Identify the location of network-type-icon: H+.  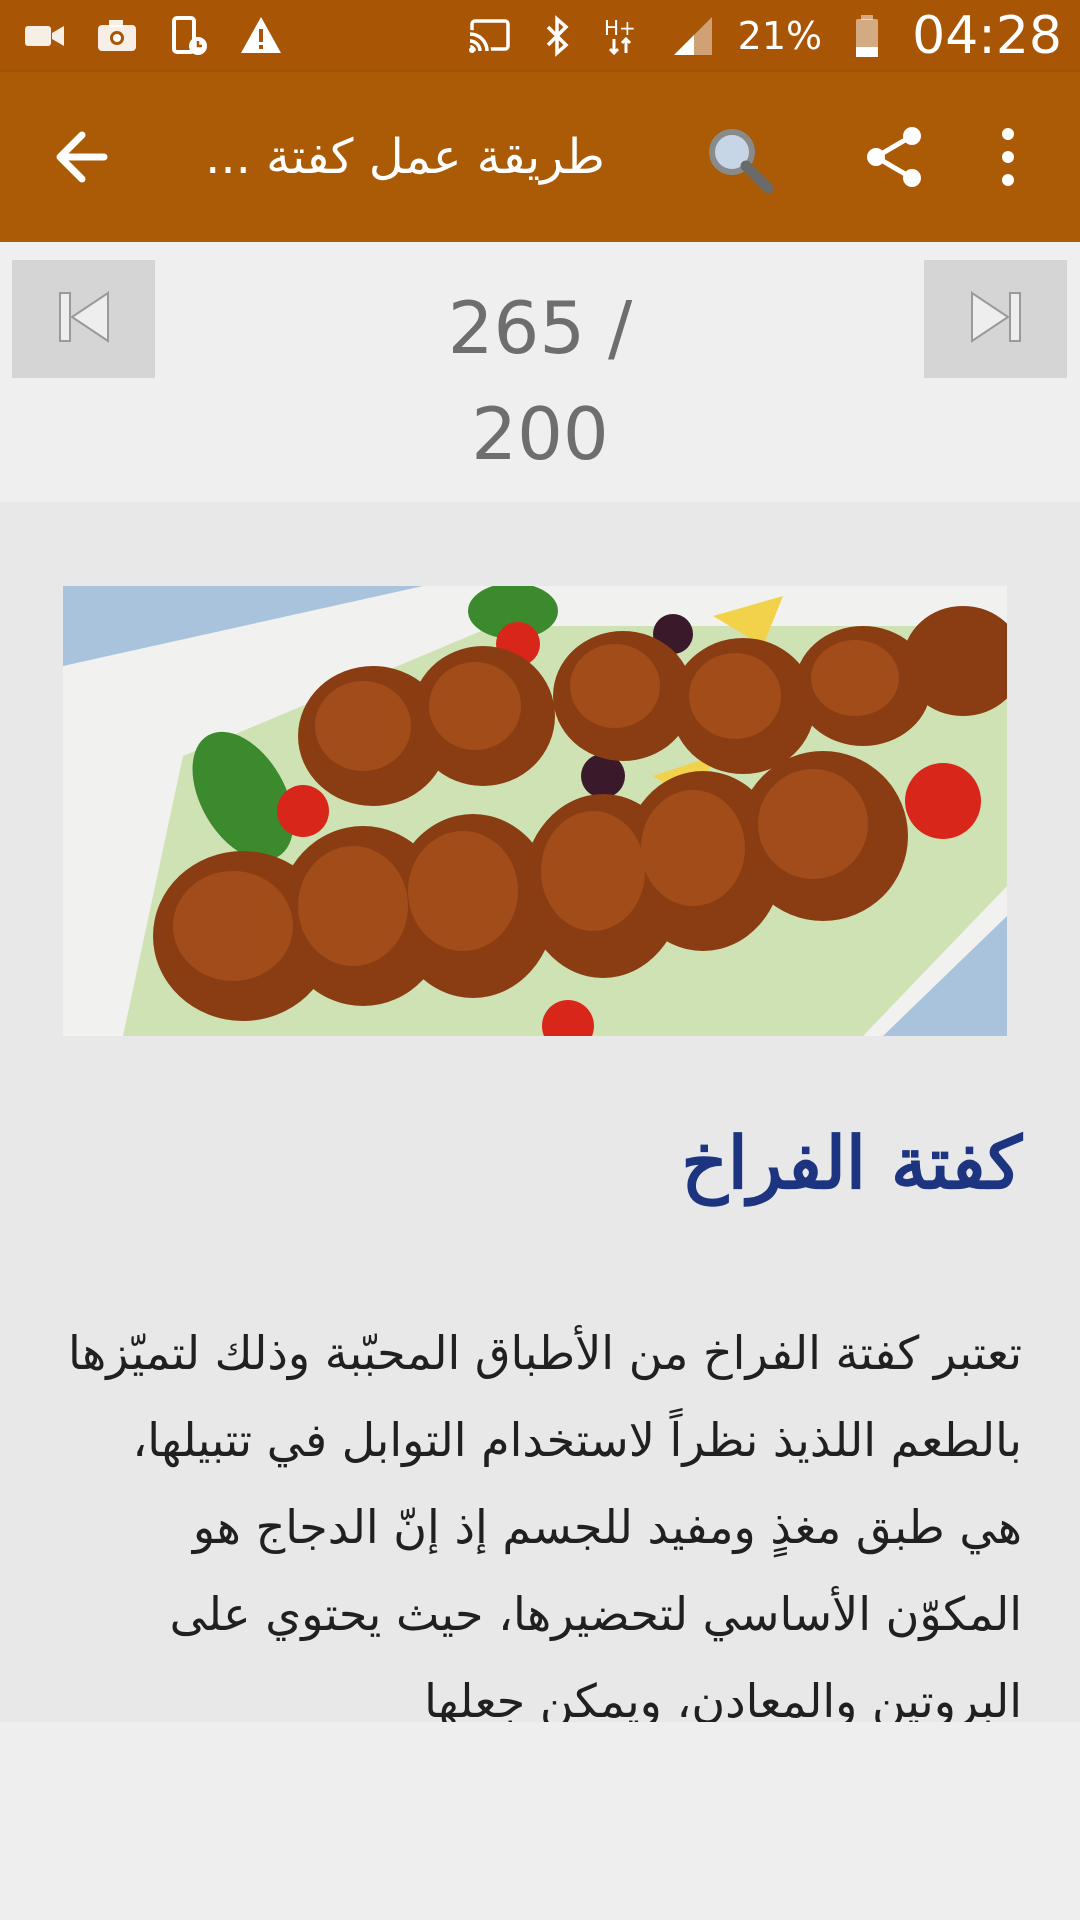
(625, 36).